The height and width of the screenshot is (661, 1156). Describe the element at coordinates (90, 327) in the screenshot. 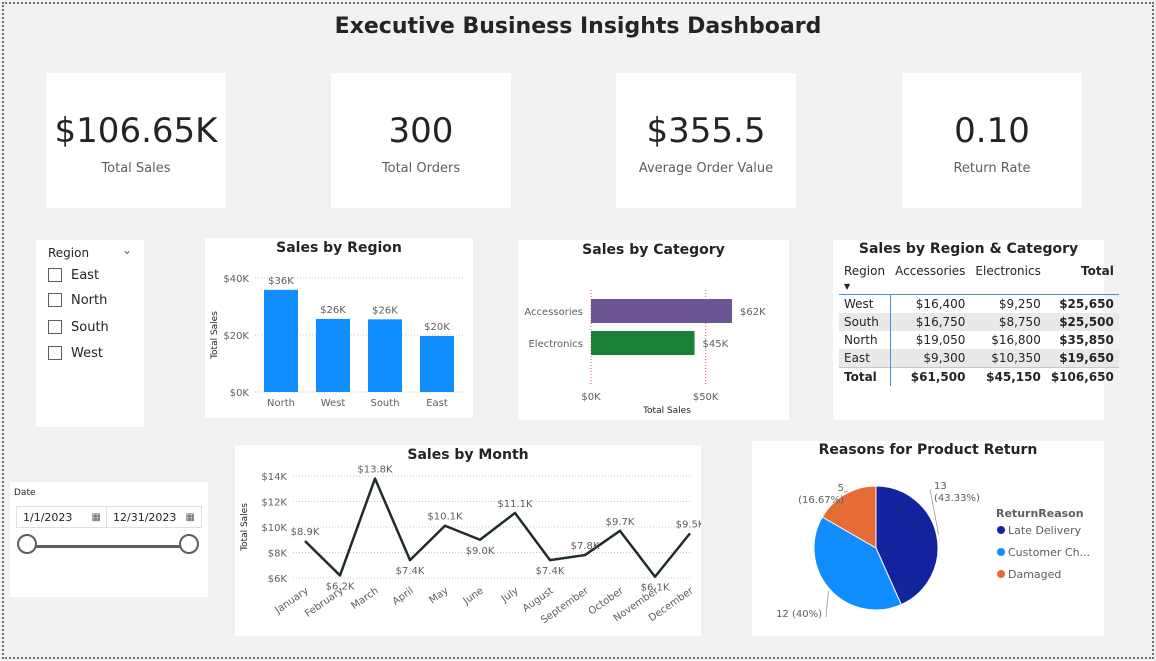

I see `region-option-label: South` at that location.